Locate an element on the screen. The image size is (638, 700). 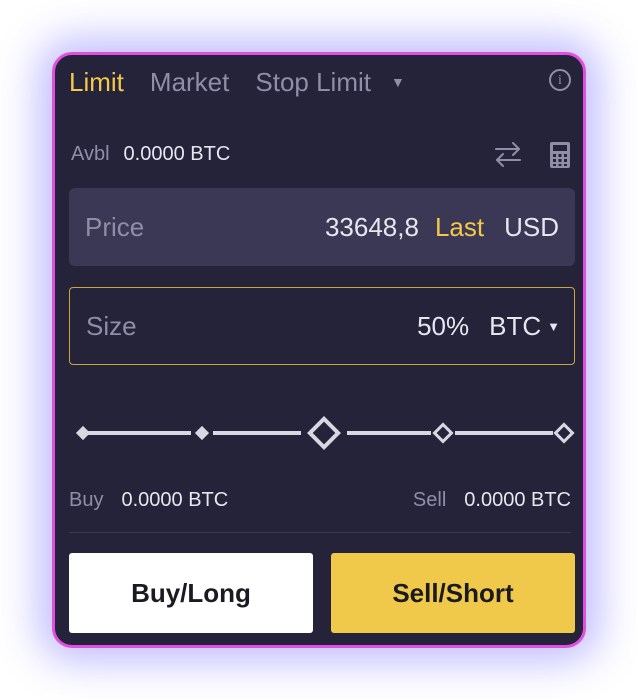
price-label: Price is located at coordinates (115, 226).